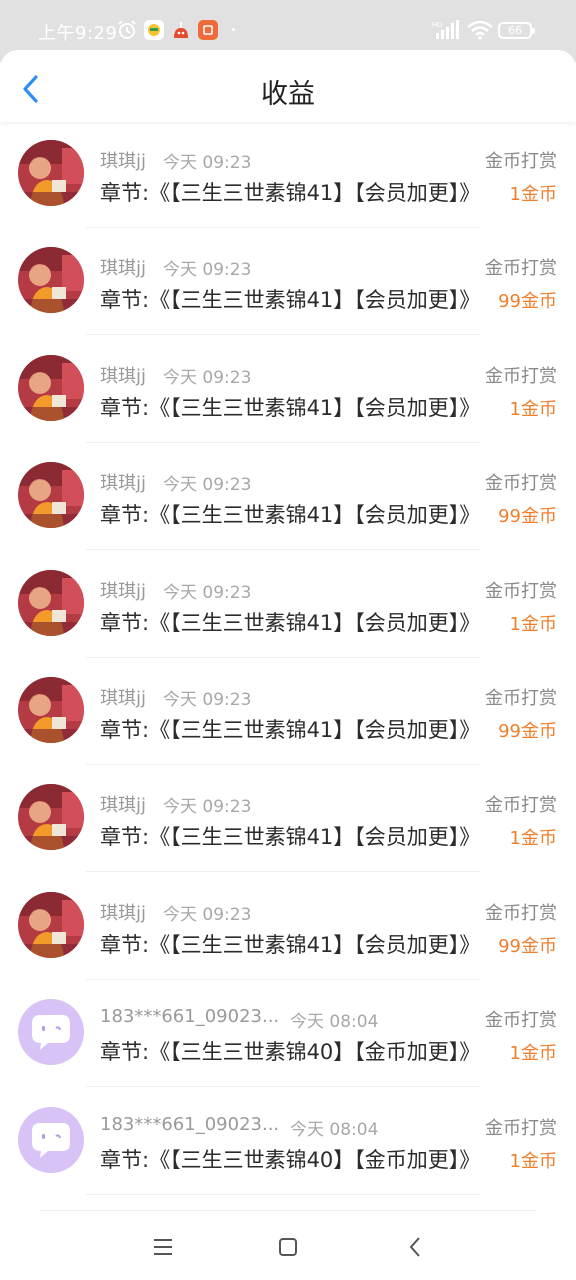  Describe the element at coordinates (288, 1210) in the screenshot. I see `nav-divider` at that location.